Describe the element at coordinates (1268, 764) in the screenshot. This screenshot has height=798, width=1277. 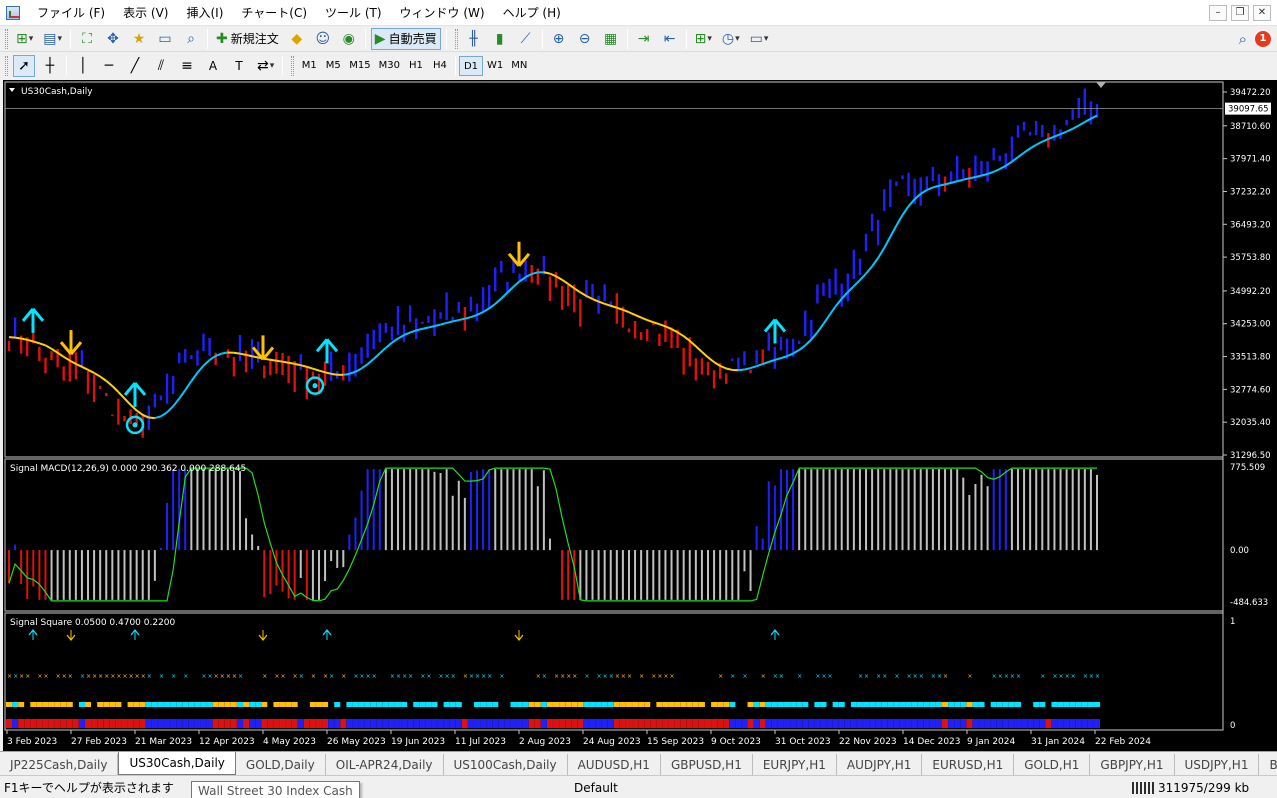
I see `tab-btcusd-h1: BTCUSD,H1` at that location.